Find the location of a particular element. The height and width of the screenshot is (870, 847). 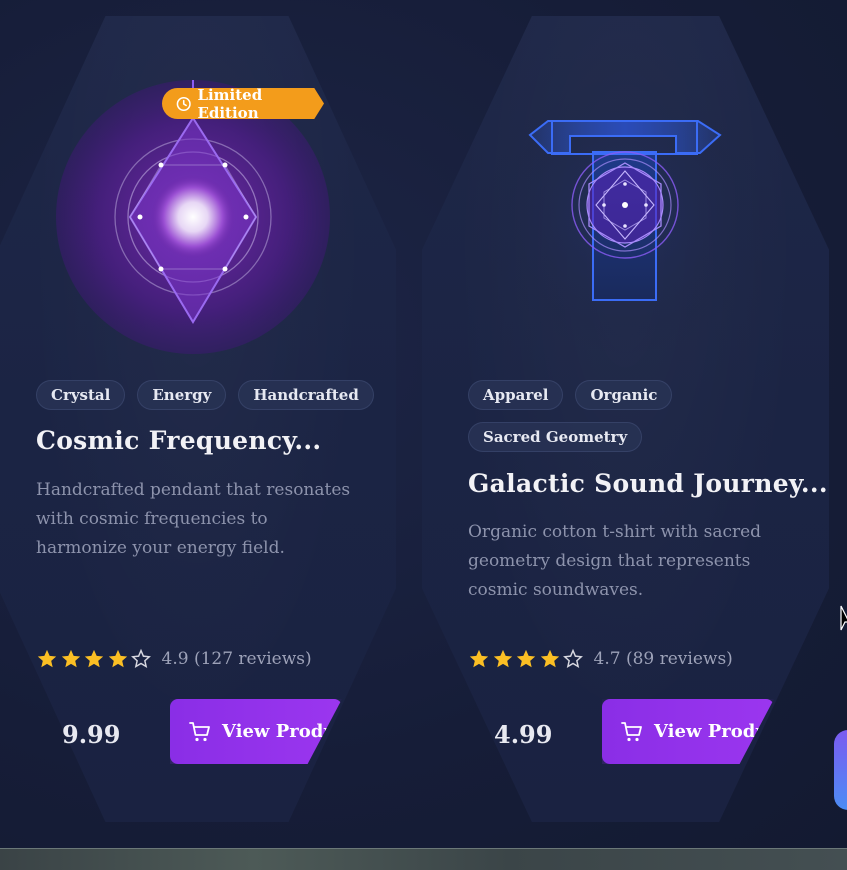

tag-handcrafted: Handcrafted is located at coordinates (306, 395).